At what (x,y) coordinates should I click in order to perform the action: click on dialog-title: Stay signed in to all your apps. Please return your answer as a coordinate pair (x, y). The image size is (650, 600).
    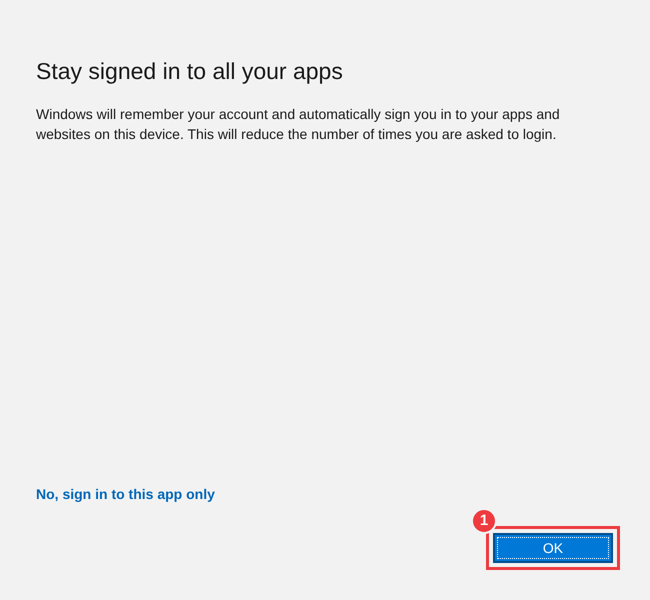
    Looking at the image, I should click on (190, 71).